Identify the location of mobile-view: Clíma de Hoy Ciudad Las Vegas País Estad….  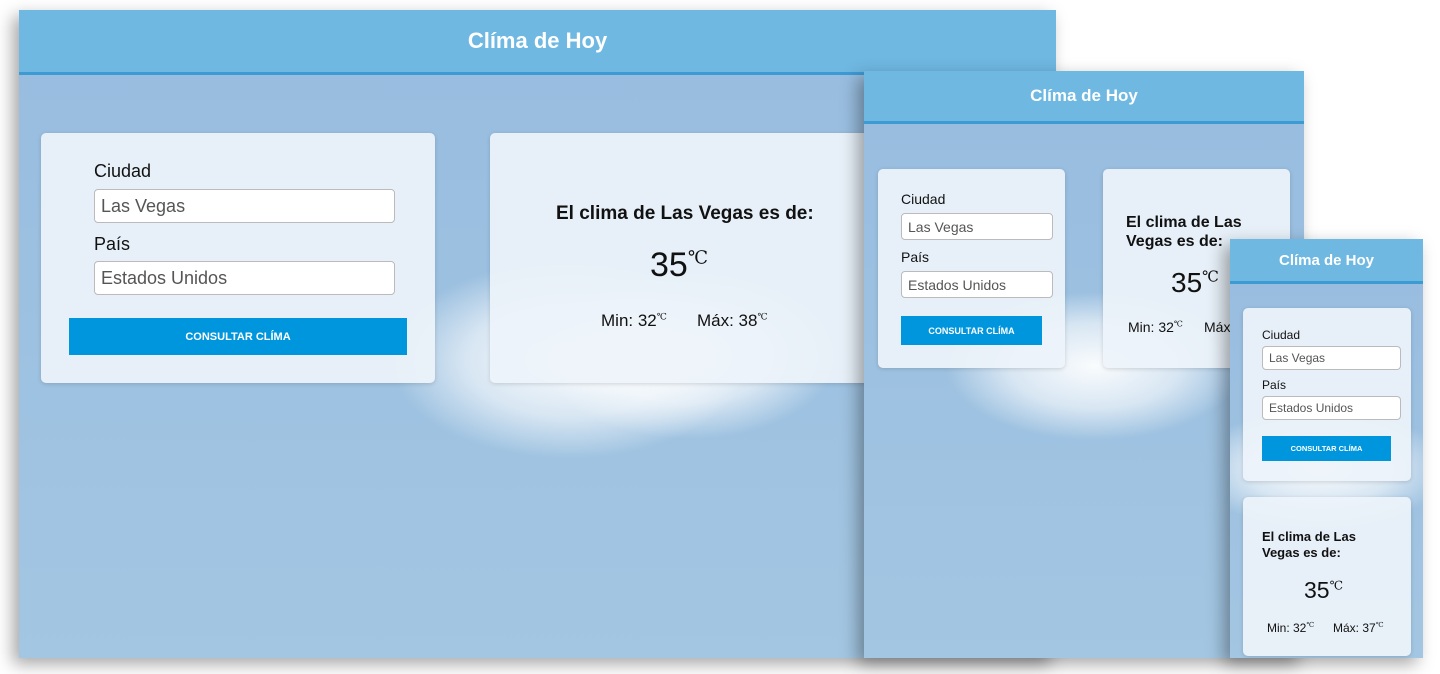
(1326, 448).